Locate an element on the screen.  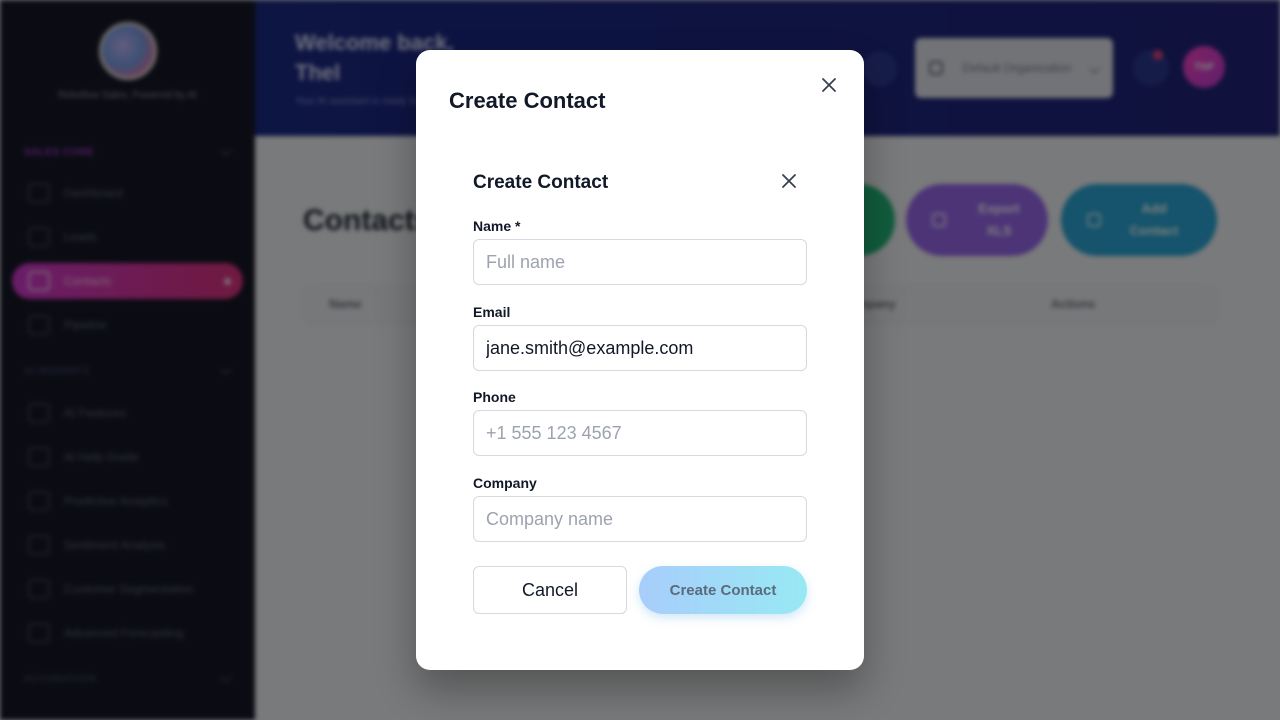
name-field is located at coordinates (640, 262).